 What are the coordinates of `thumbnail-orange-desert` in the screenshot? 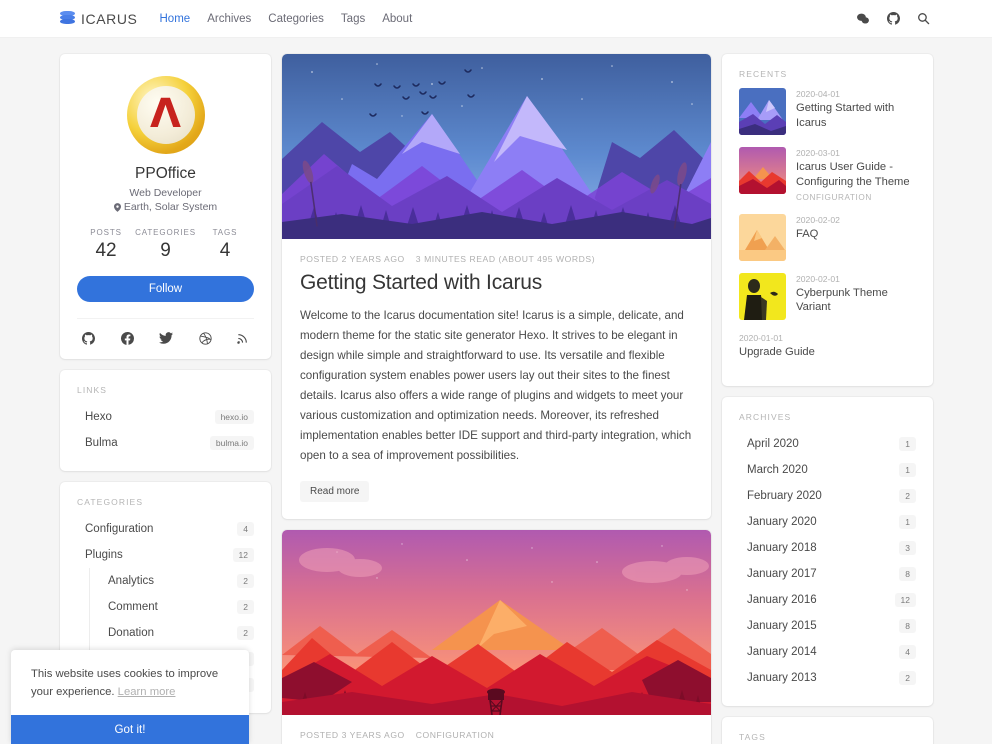 It's located at (762, 237).